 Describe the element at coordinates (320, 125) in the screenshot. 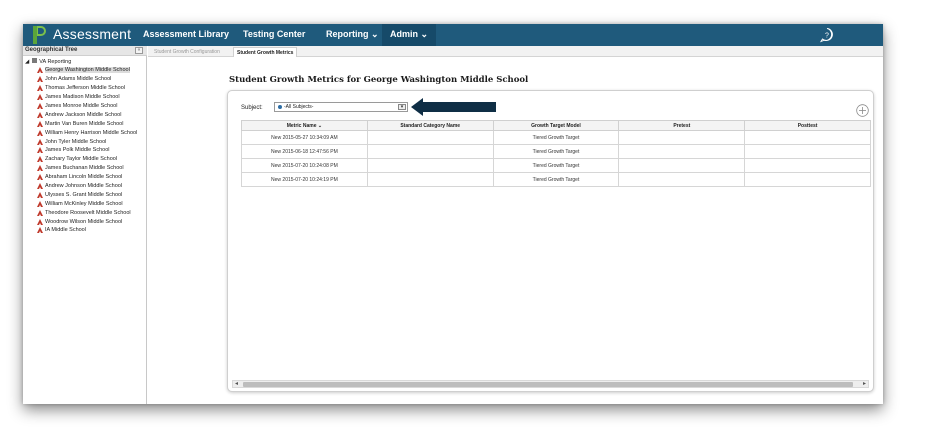

I see `sort-indicator-icon: ⌄` at that location.